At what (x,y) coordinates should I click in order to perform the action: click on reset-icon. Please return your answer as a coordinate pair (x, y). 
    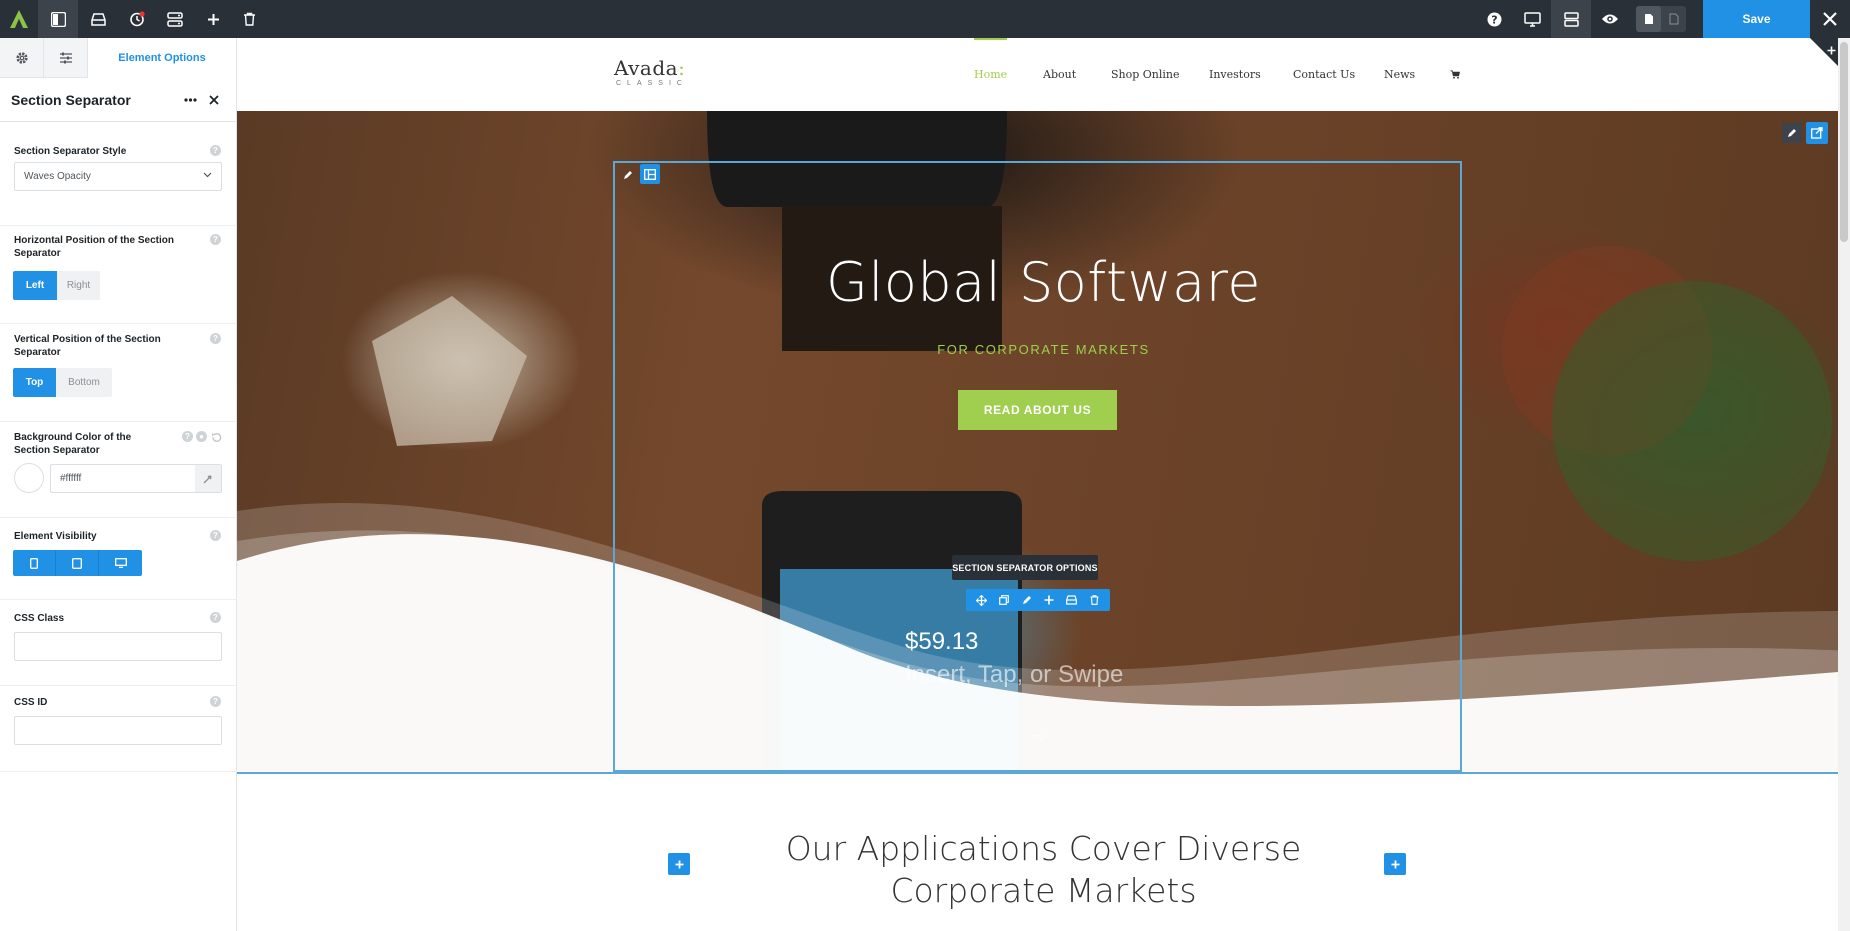
    Looking at the image, I should click on (216, 439).